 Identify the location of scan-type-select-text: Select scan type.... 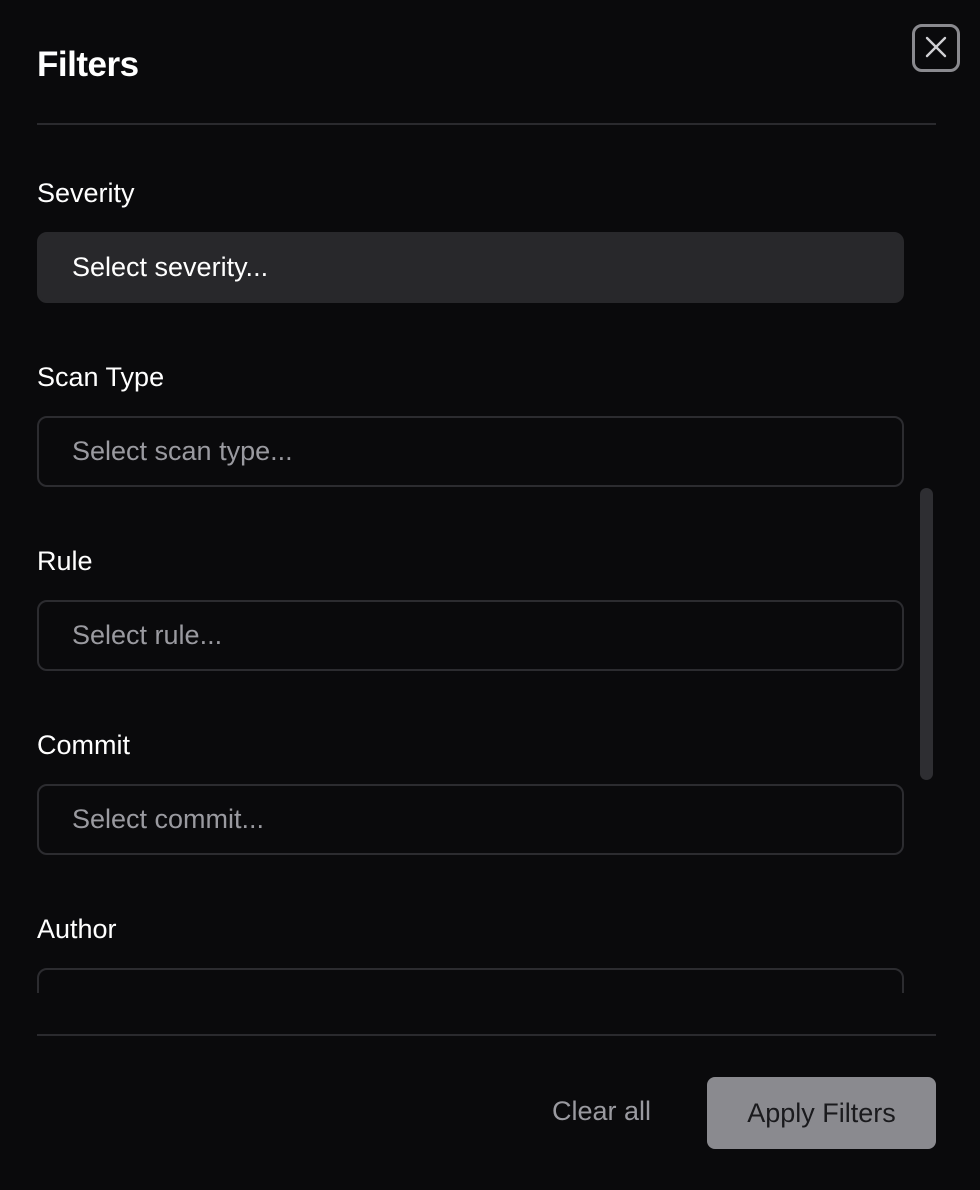
(182, 451).